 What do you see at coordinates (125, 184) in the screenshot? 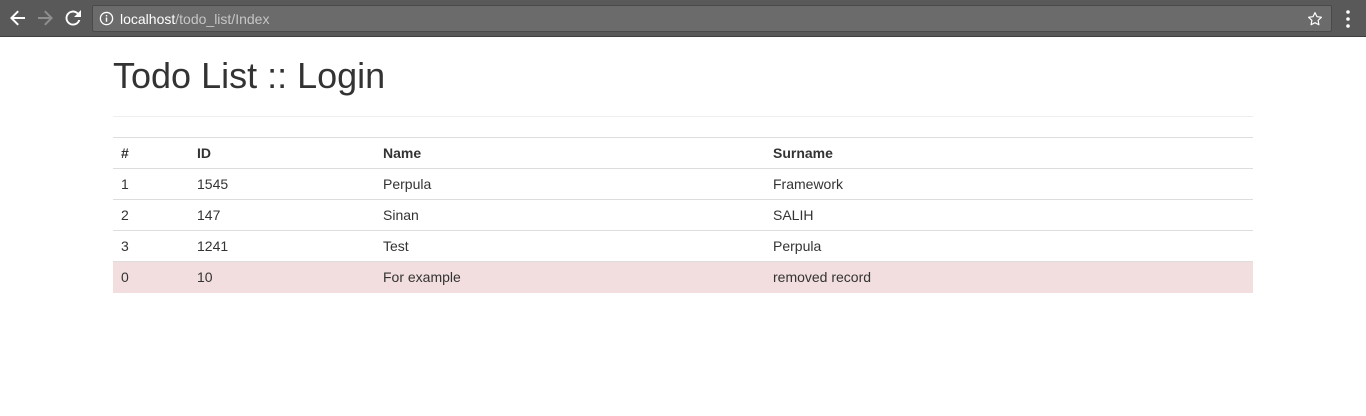
I see `cell-number: 1` at bounding box center [125, 184].